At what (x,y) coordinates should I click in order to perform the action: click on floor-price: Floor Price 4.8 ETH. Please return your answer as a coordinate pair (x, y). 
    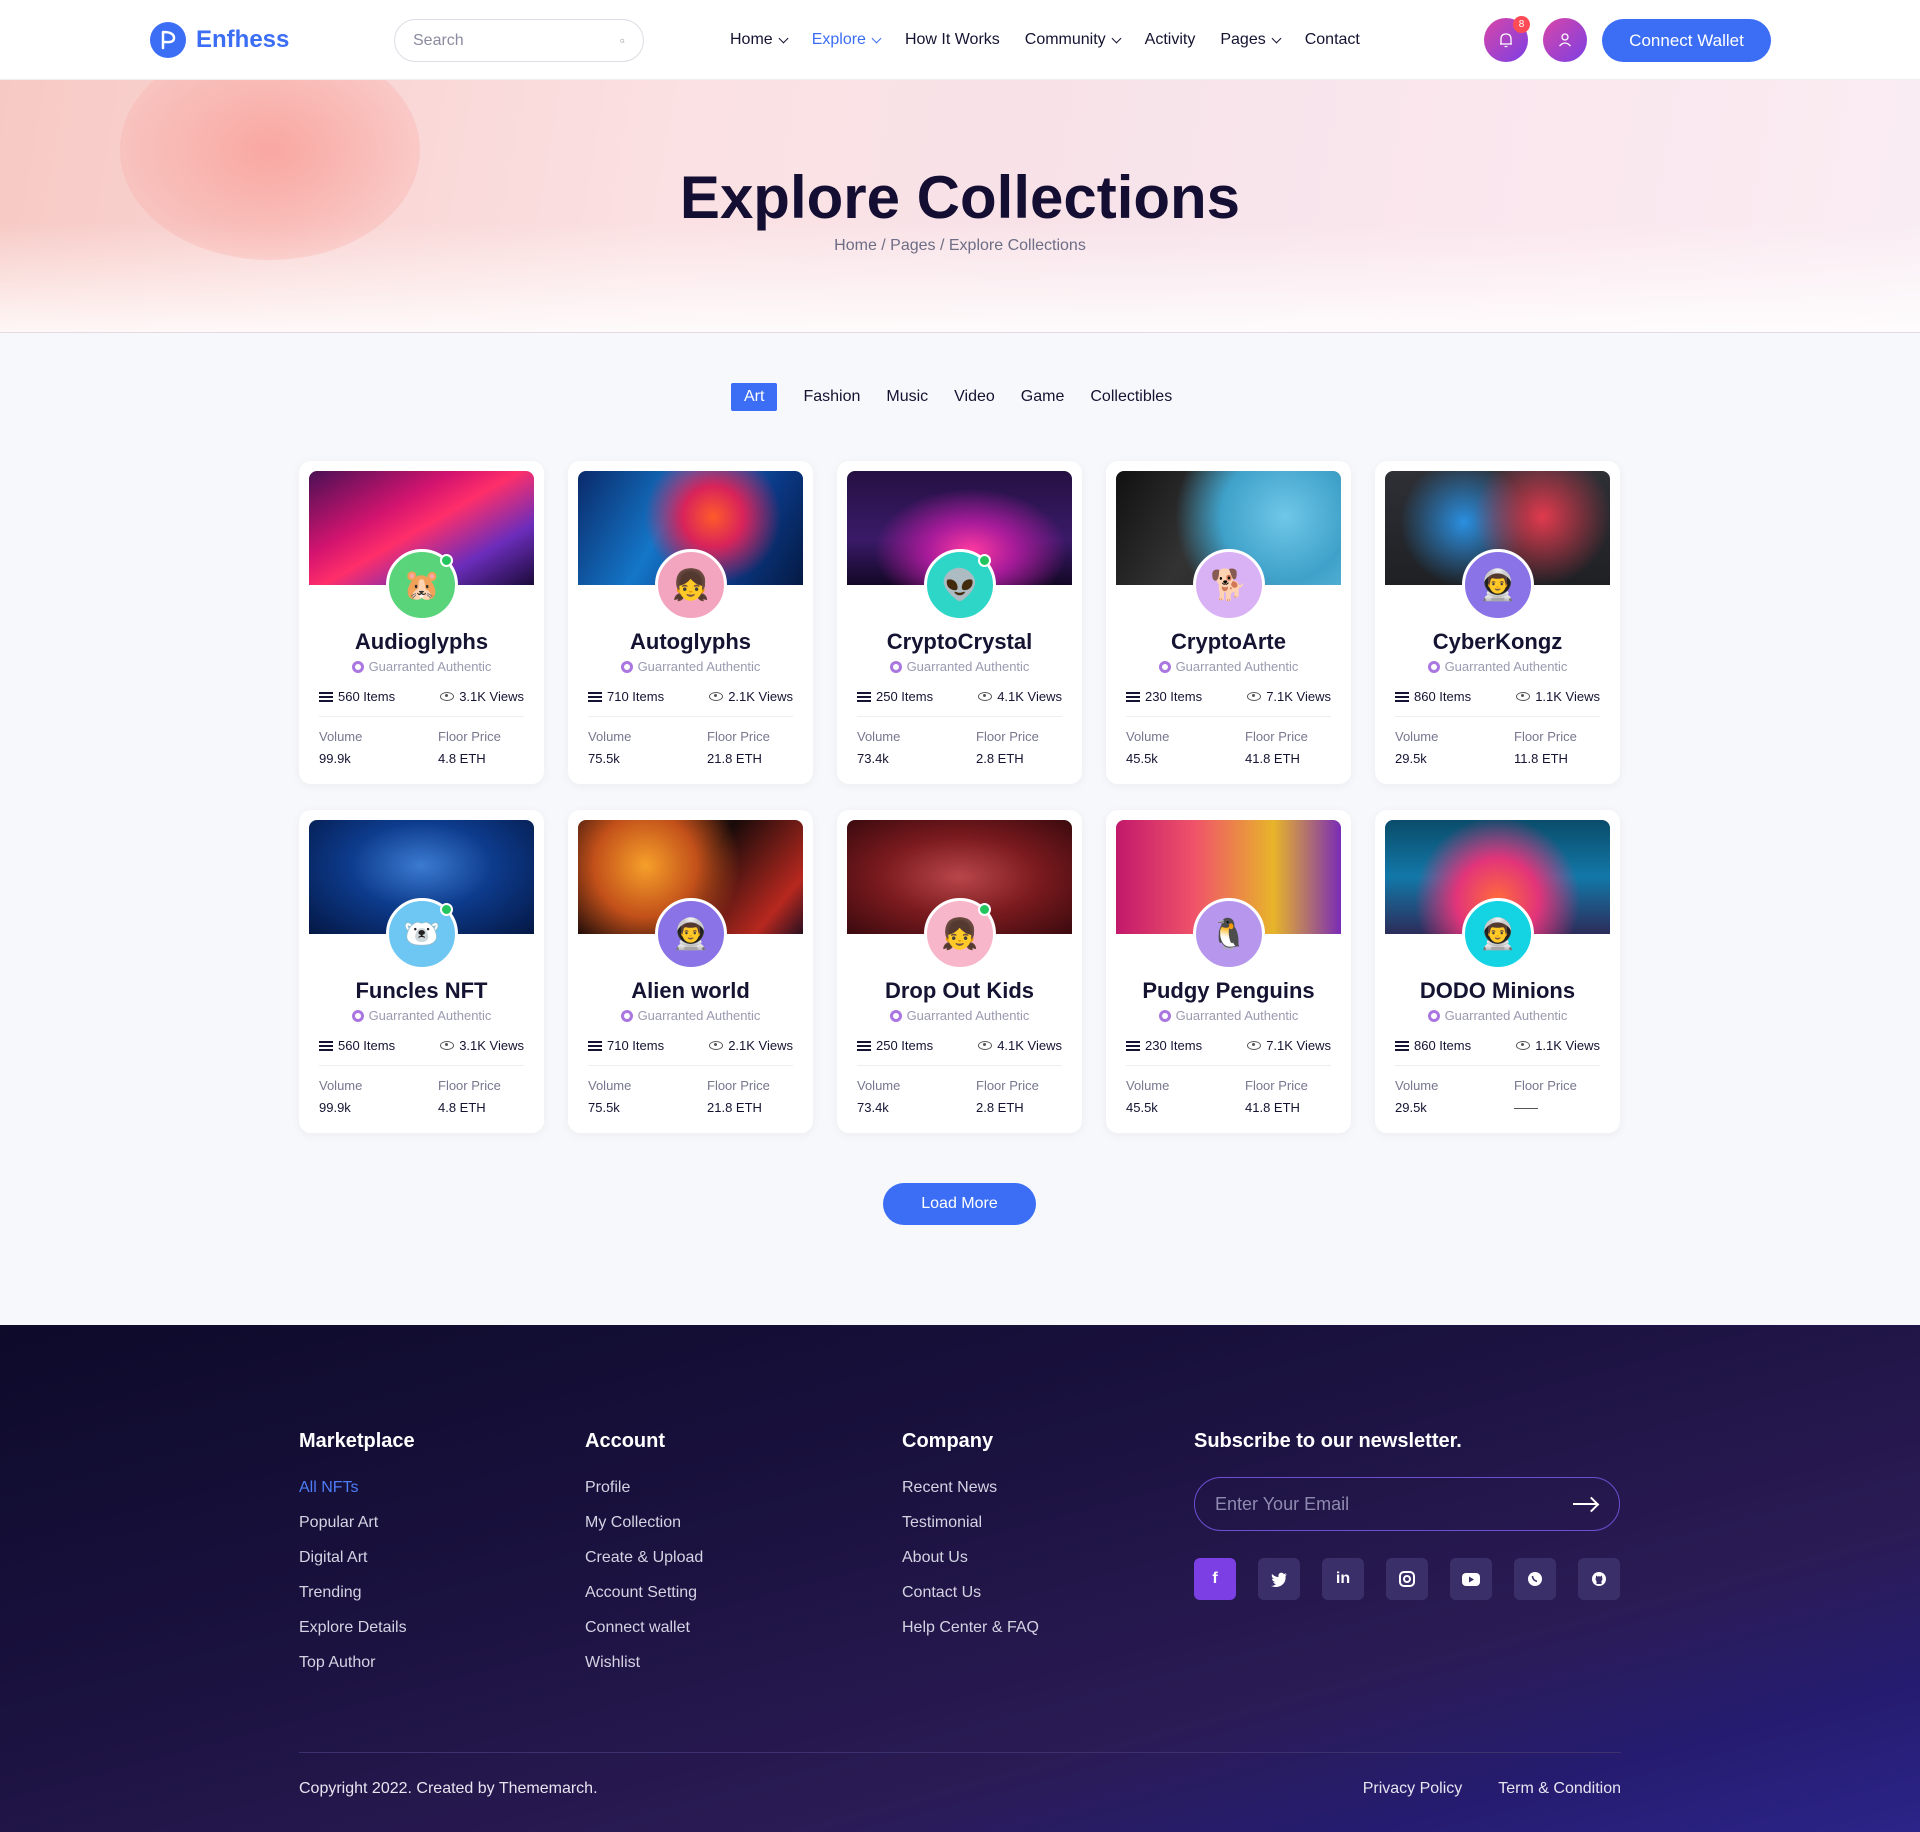
    Looking at the image, I should click on (469, 747).